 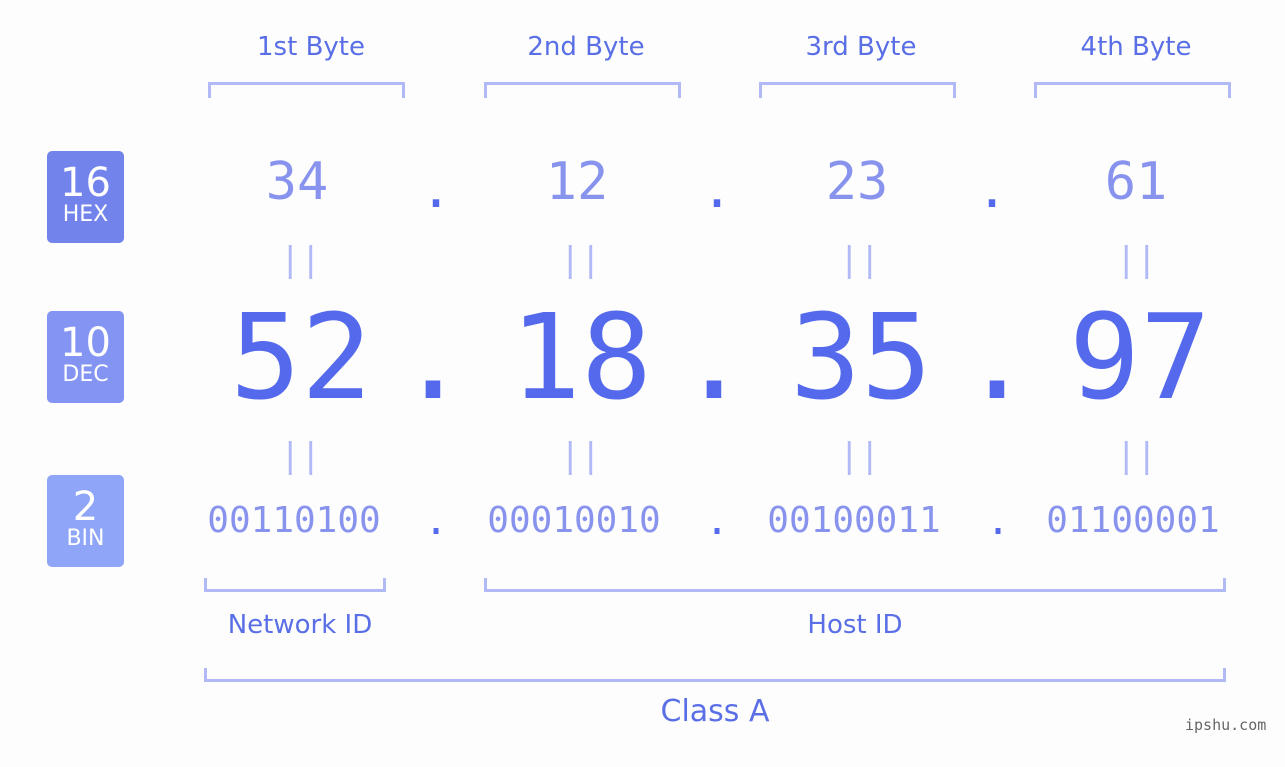 I want to click on equals-dec-bin-4: ||, so click(x=1136, y=456).